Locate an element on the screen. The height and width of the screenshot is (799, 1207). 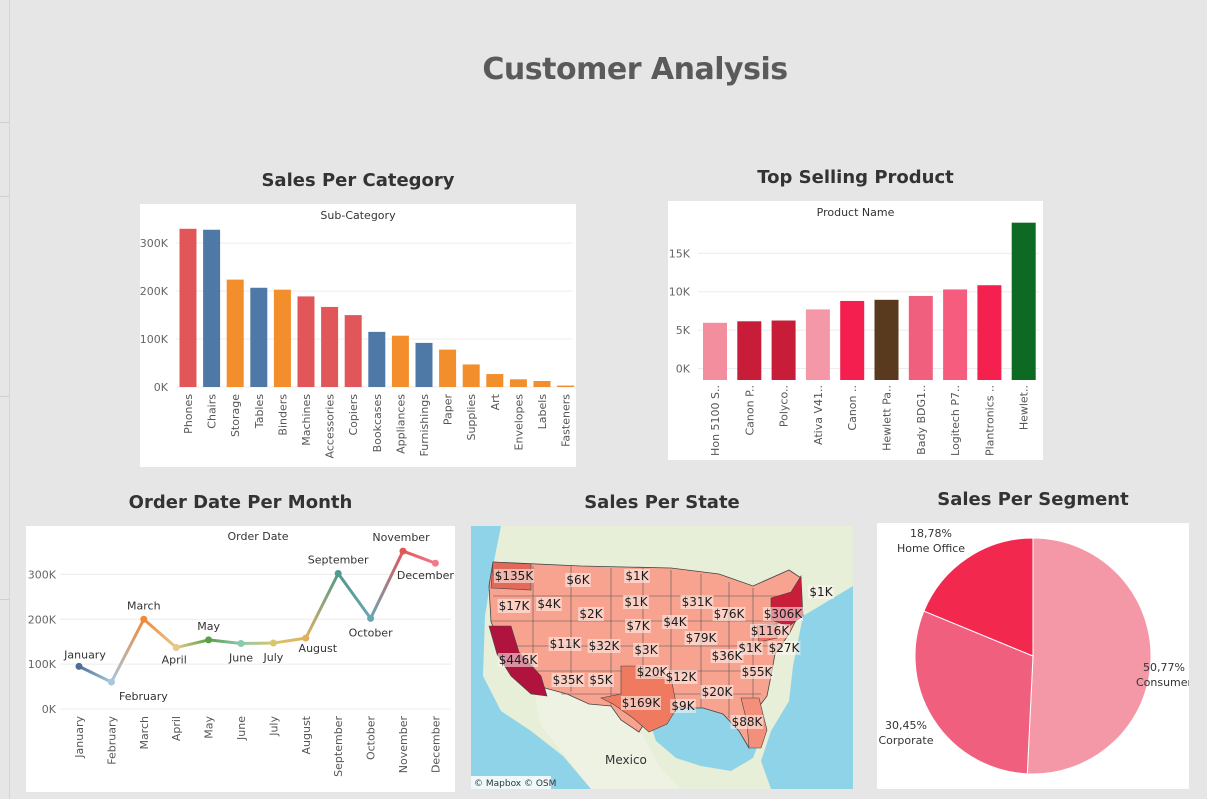
bar-envelopes is located at coordinates (518, 383).